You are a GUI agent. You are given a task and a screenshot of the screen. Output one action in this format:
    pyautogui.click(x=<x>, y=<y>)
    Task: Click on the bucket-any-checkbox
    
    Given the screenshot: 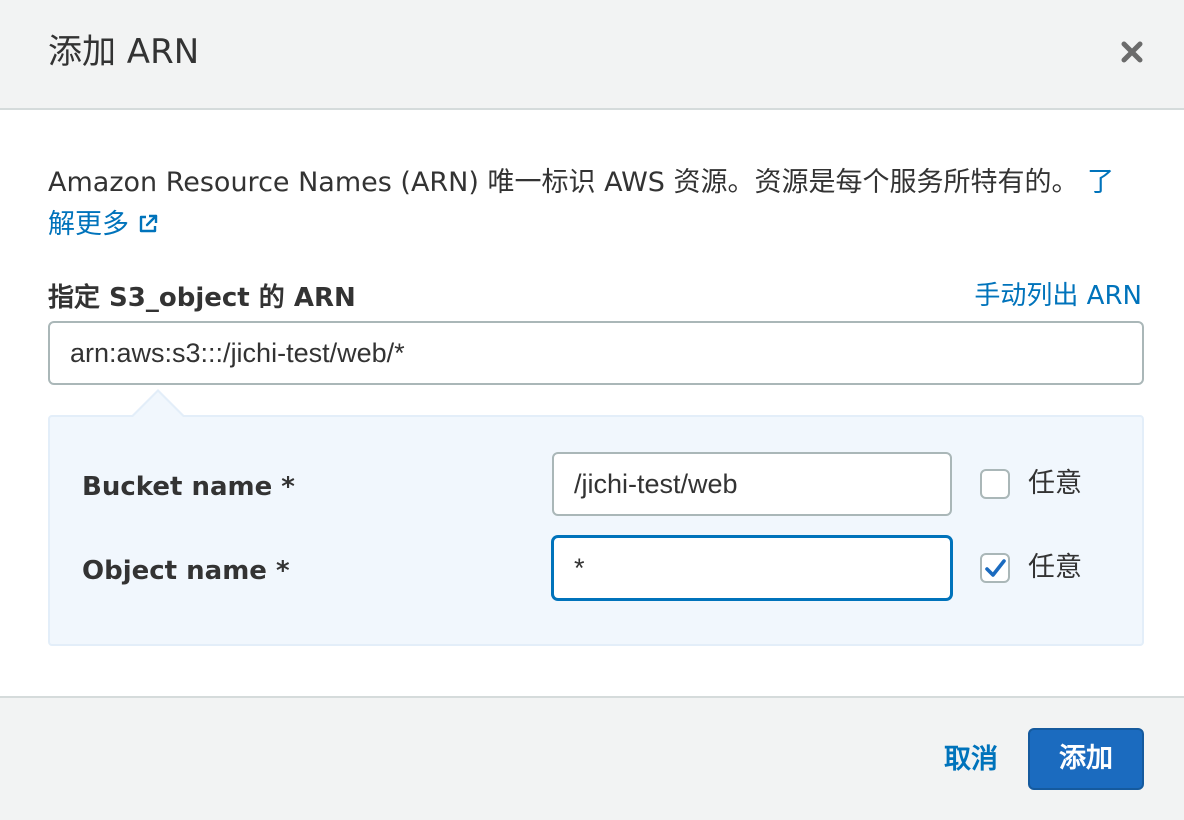 What is the action you would take?
    pyautogui.click(x=995, y=484)
    